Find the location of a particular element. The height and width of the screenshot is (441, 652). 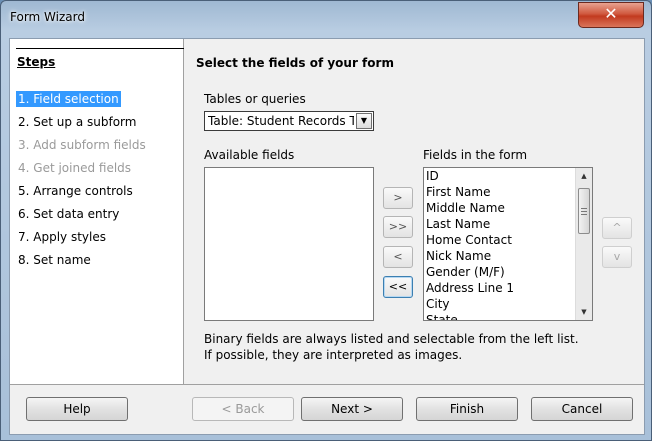

list-item: Last Name is located at coordinates (508, 224).